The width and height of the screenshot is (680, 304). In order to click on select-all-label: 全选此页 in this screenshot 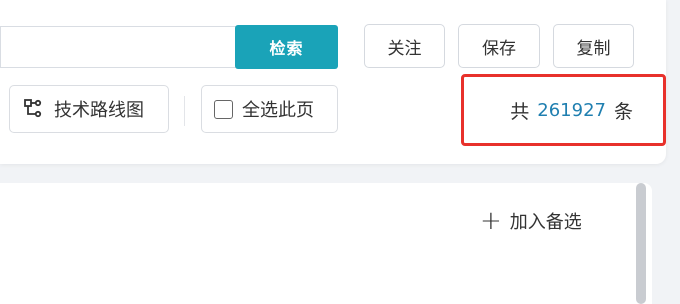, I will do `click(278, 110)`.